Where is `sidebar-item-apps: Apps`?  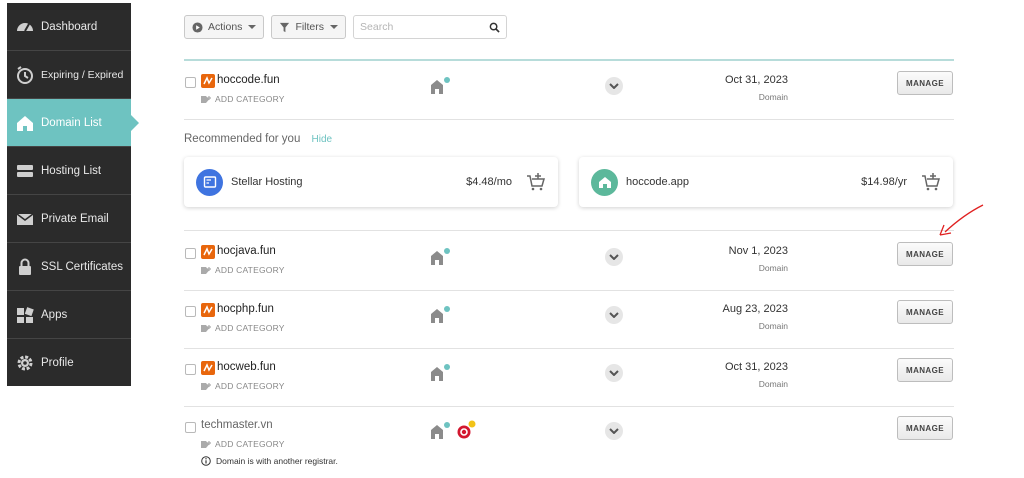
sidebar-item-apps: Apps is located at coordinates (69, 315).